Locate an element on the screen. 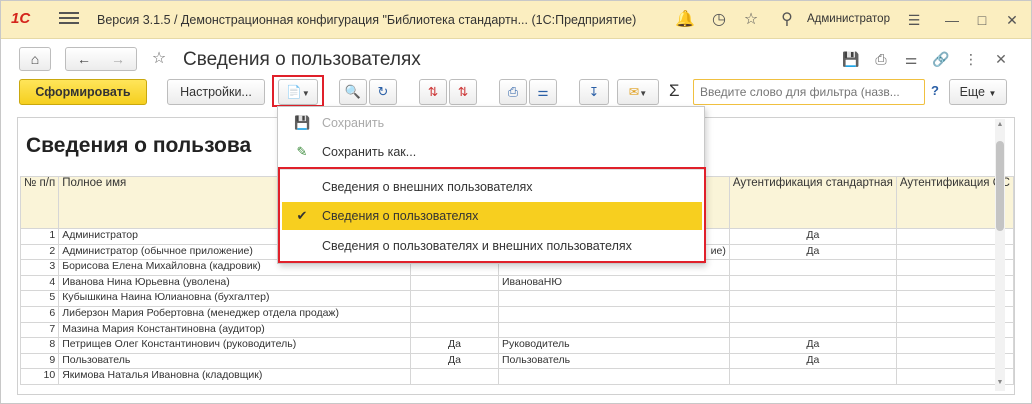 This screenshot has width=1032, height=404. table-row: 7 Мазина Мария Константиновна (аудитор) is located at coordinates (516, 330).